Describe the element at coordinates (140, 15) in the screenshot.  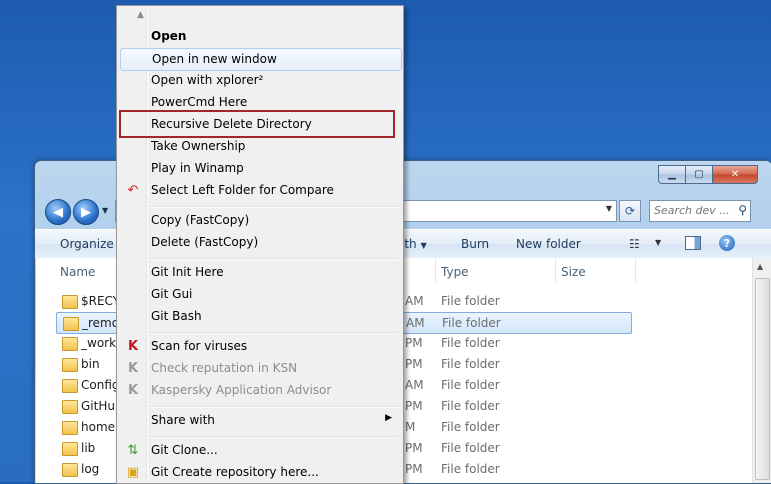
I see `menu-scroll-up-icon: ▲` at that location.